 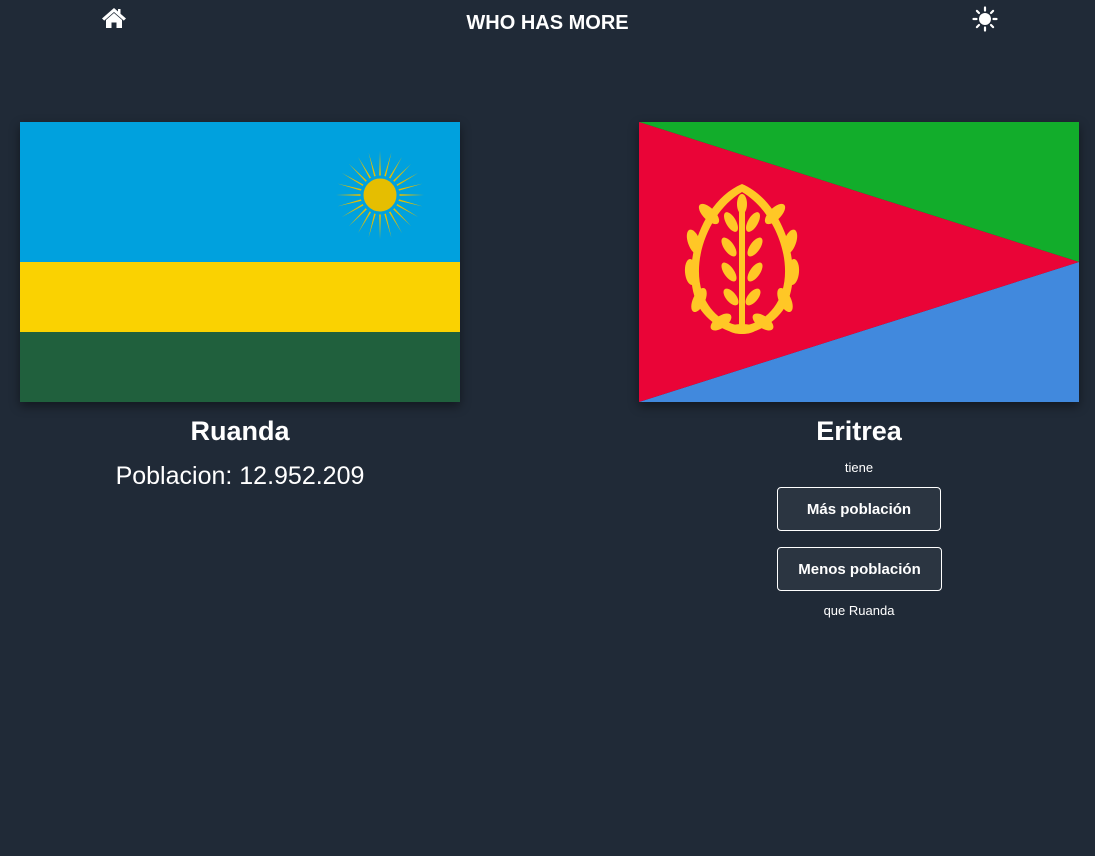 I want to click on sun-icon, so click(x=985, y=19).